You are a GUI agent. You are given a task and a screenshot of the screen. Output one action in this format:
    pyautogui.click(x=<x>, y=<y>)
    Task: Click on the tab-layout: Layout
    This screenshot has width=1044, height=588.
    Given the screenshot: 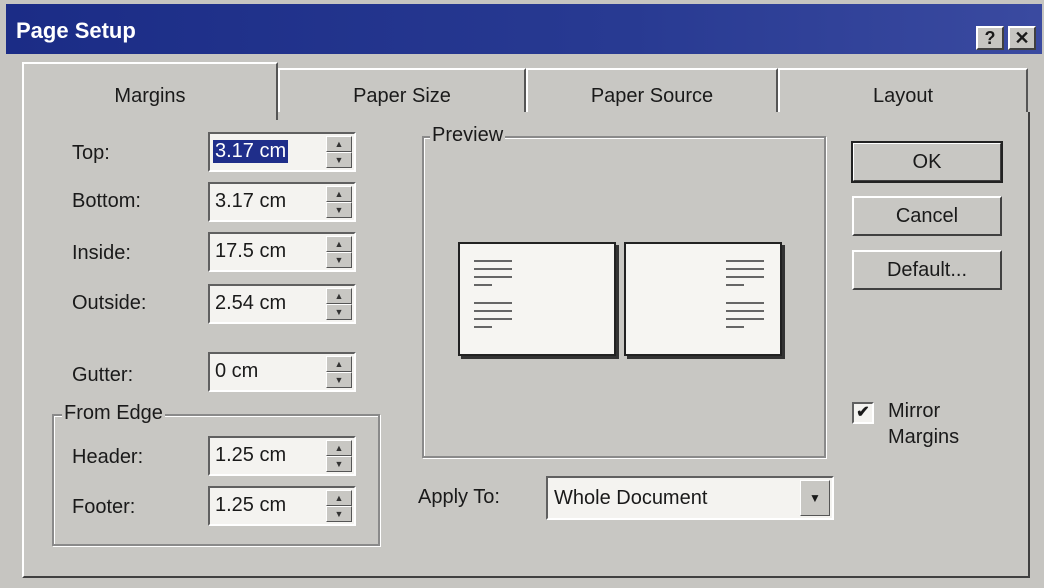 What is the action you would take?
    pyautogui.click(x=903, y=91)
    